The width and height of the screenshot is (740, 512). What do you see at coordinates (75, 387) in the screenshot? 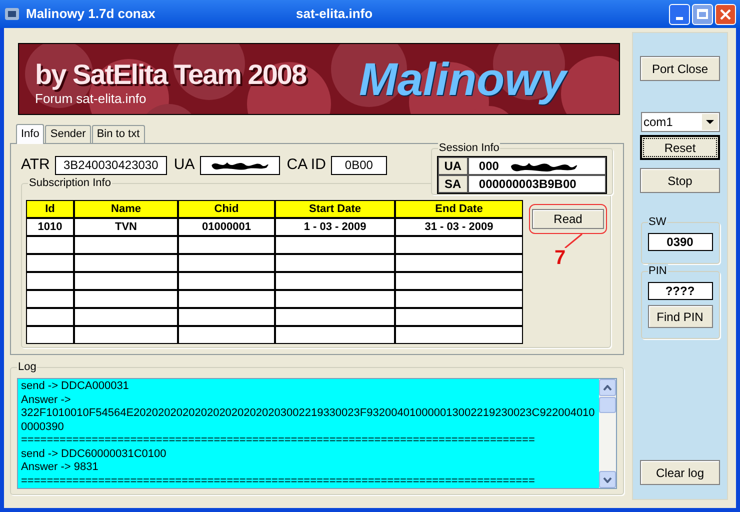
I see `log-line: send -> DDCA000031` at bounding box center [75, 387].